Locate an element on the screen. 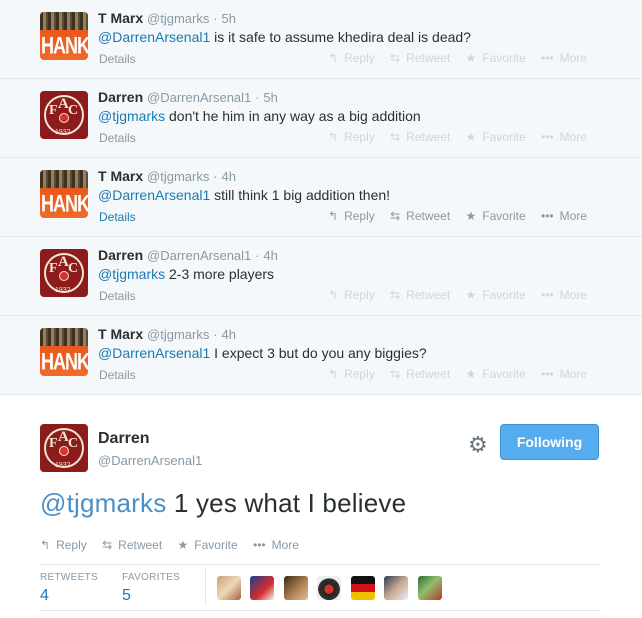 The width and height of the screenshot is (642, 618). gear-icon: ⚙ is located at coordinates (478, 445).